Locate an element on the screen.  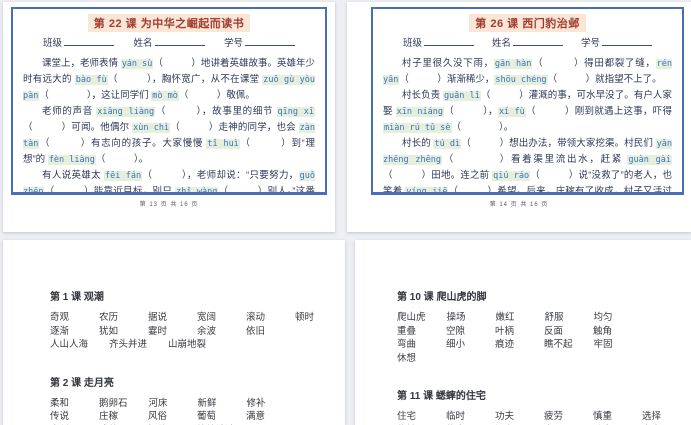
body-text: （ ）走神的同学，也会 is located at coordinates (234, 127).